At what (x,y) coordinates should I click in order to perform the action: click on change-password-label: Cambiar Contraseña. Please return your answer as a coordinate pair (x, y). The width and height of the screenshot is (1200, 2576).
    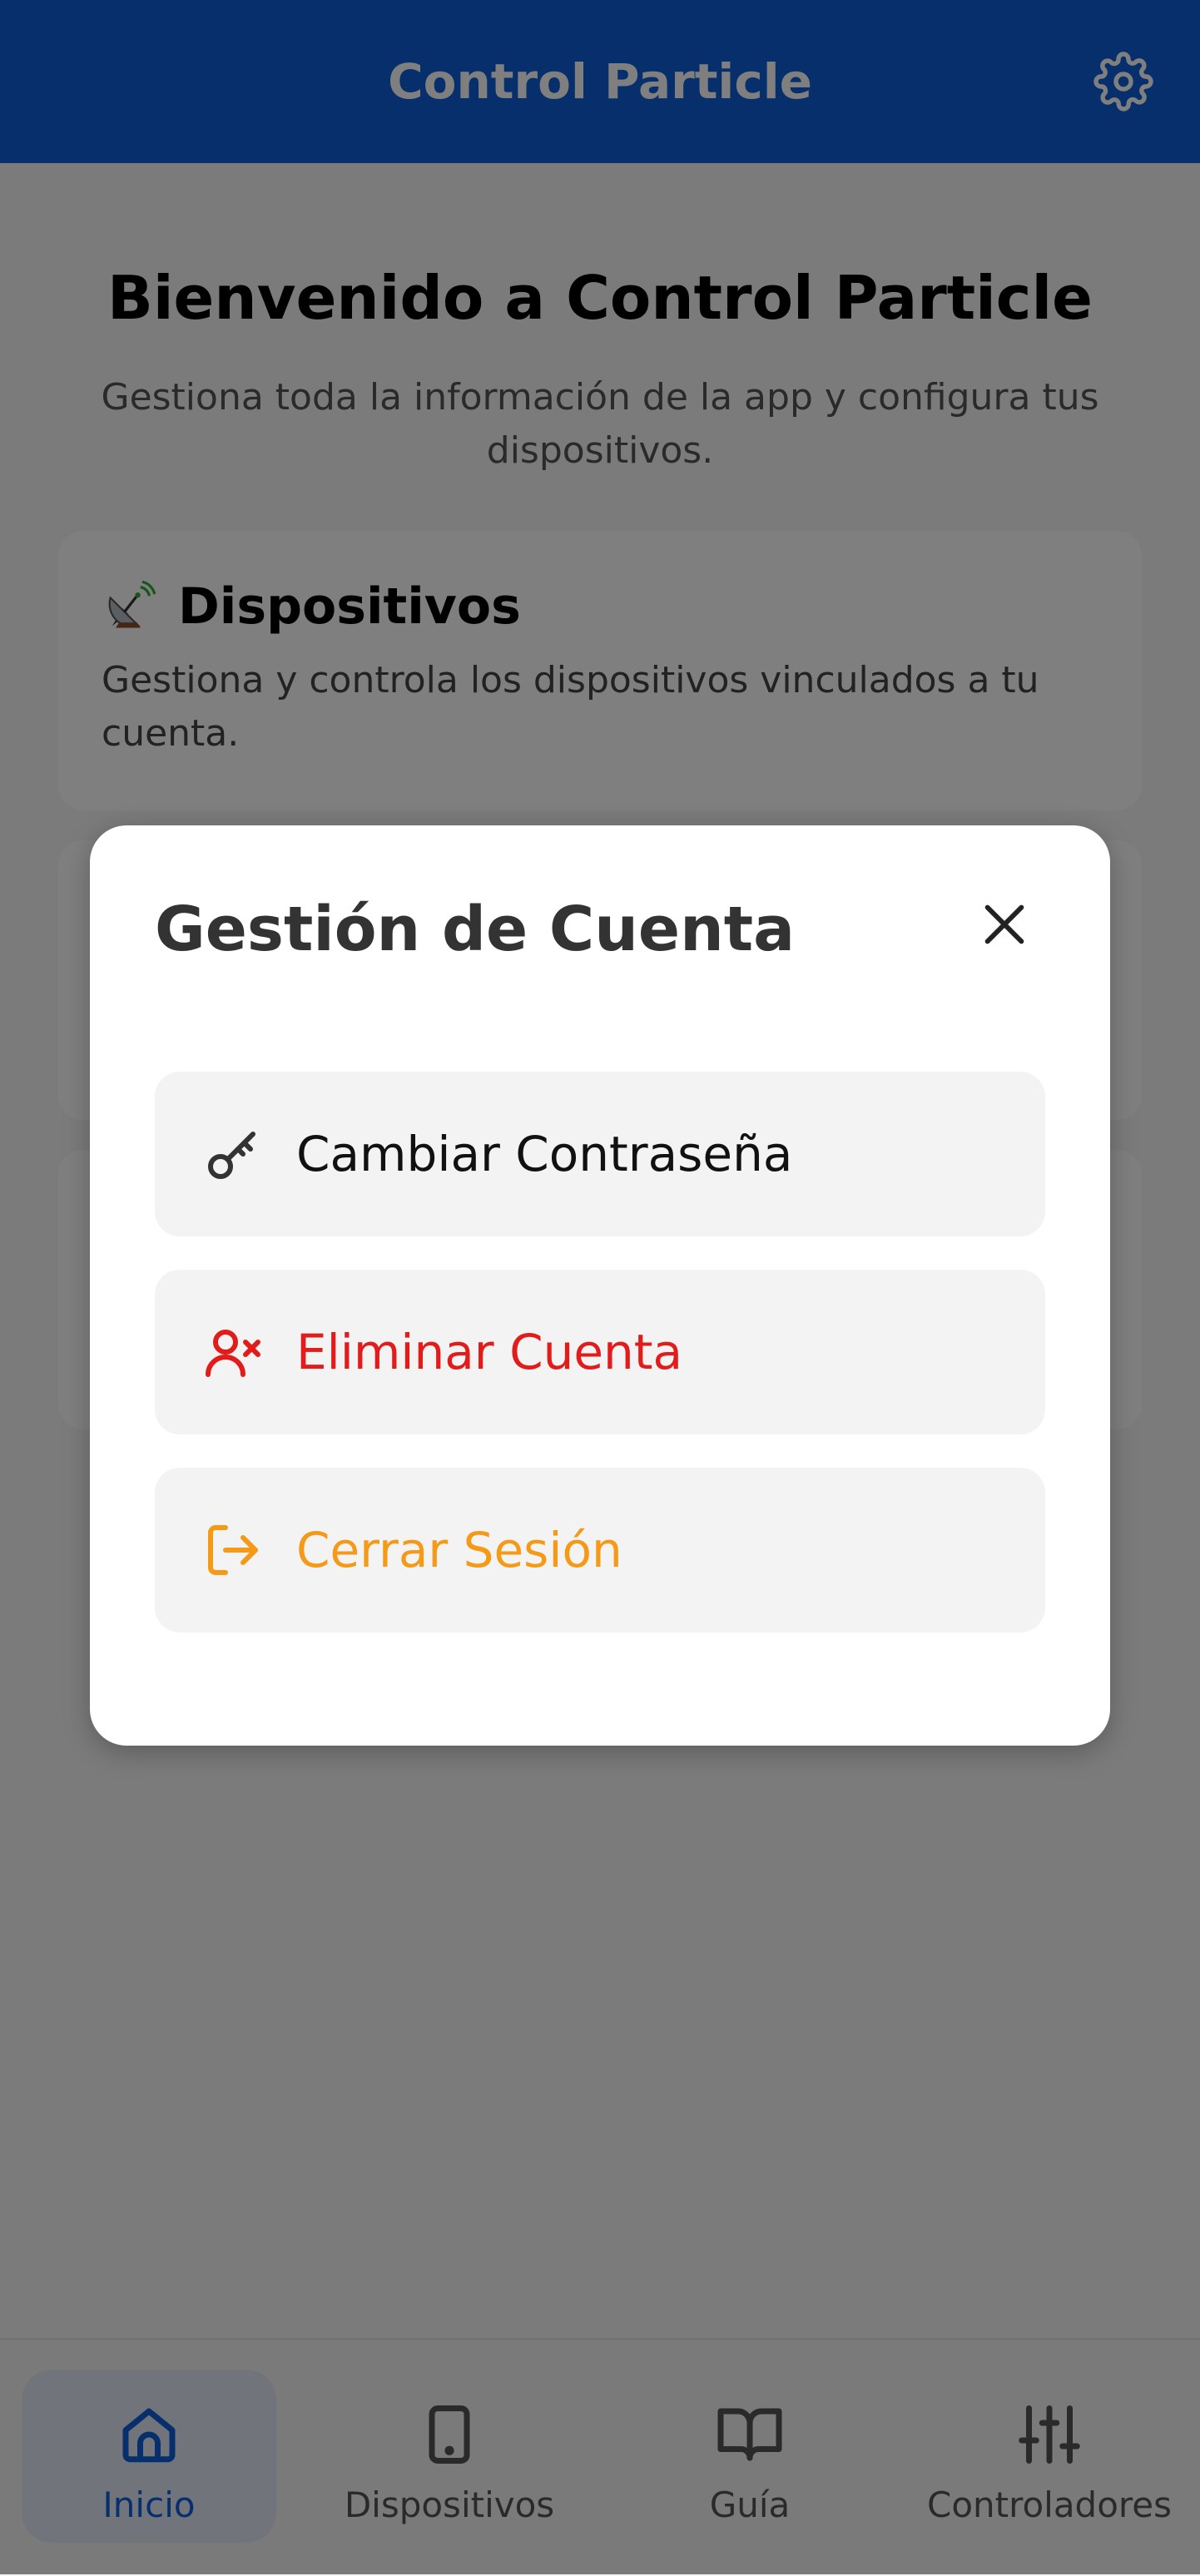
    Looking at the image, I should click on (544, 1154).